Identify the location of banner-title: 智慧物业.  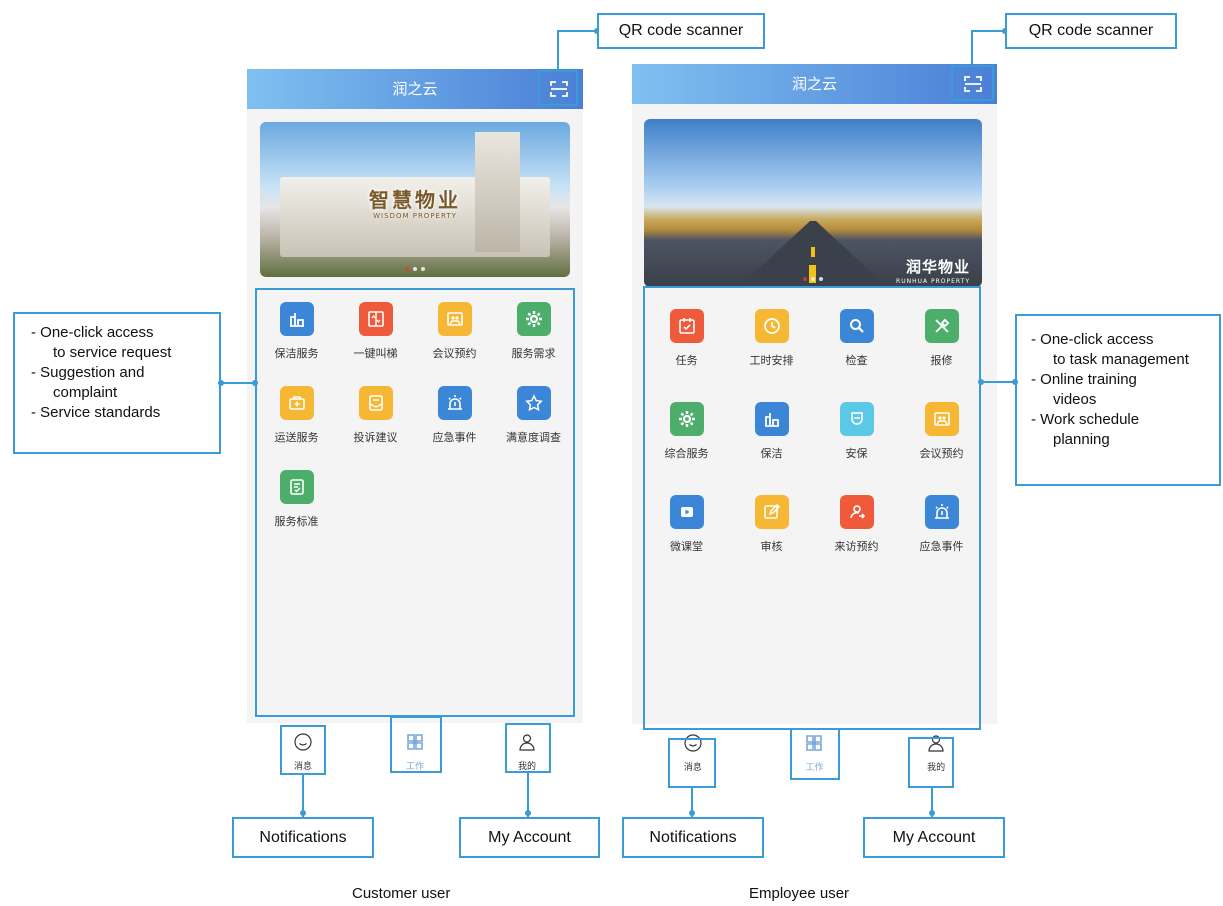
(415, 200).